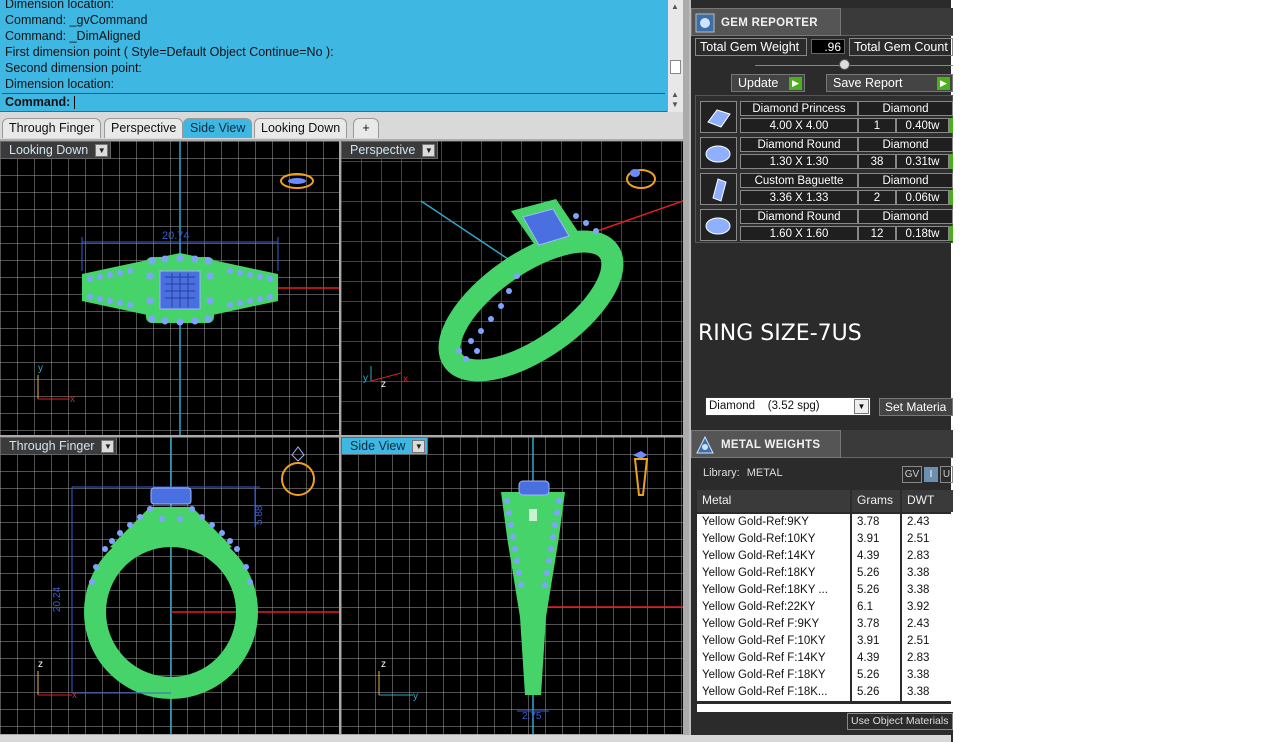  Describe the element at coordinates (56, 150) in the screenshot. I see `viewport-label-looking-down: Looking Down ▼` at that location.